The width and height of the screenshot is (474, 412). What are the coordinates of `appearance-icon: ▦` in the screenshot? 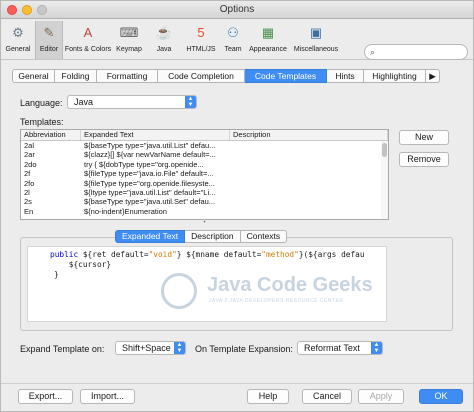 It's located at (268, 32).